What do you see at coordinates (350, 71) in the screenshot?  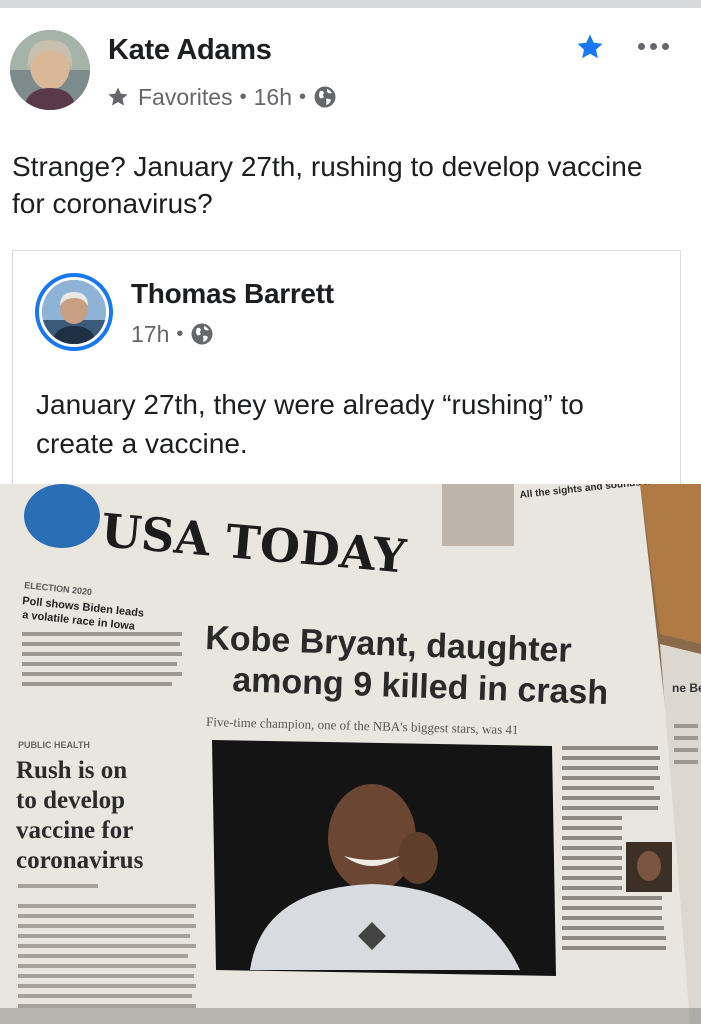 I see `post-header: Kate Adams Favorites • 16h •` at bounding box center [350, 71].